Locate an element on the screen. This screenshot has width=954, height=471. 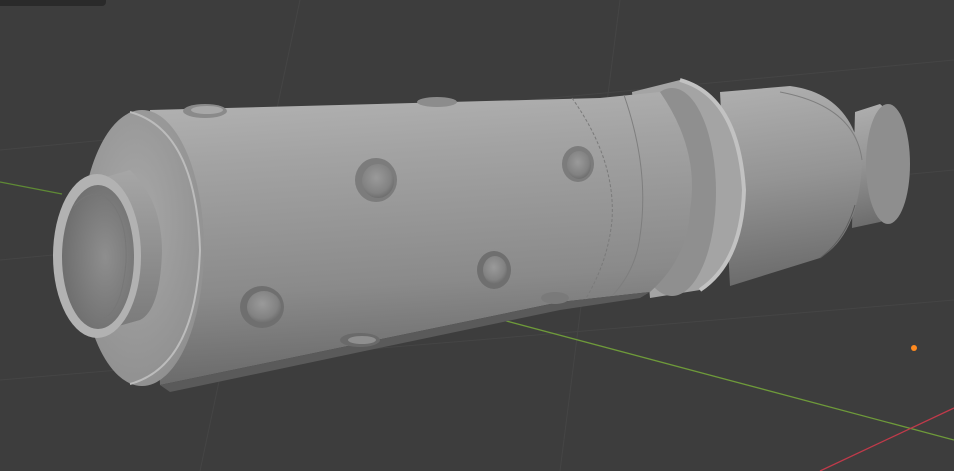
x-axis-line is located at coordinates (886, 439).